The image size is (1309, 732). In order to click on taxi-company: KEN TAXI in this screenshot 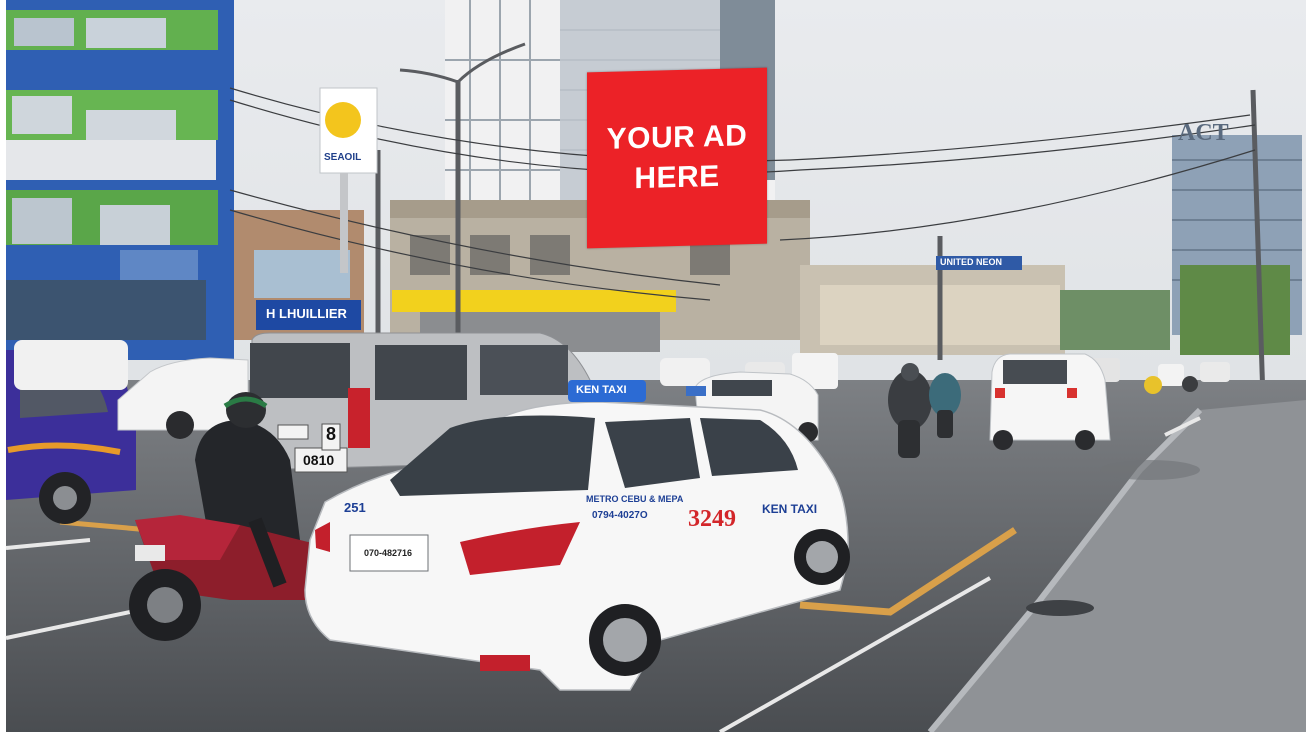, I will do `click(790, 509)`.